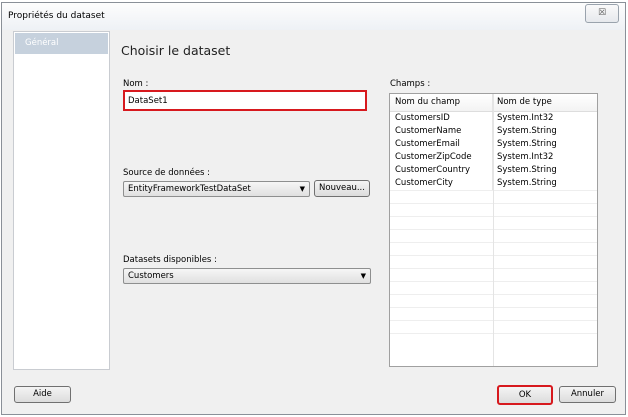 The image size is (628, 417). What do you see at coordinates (189, 189) in the screenshot?
I see `source-value: EntityFrameworkTestDataSet` at bounding box center [189, 189].